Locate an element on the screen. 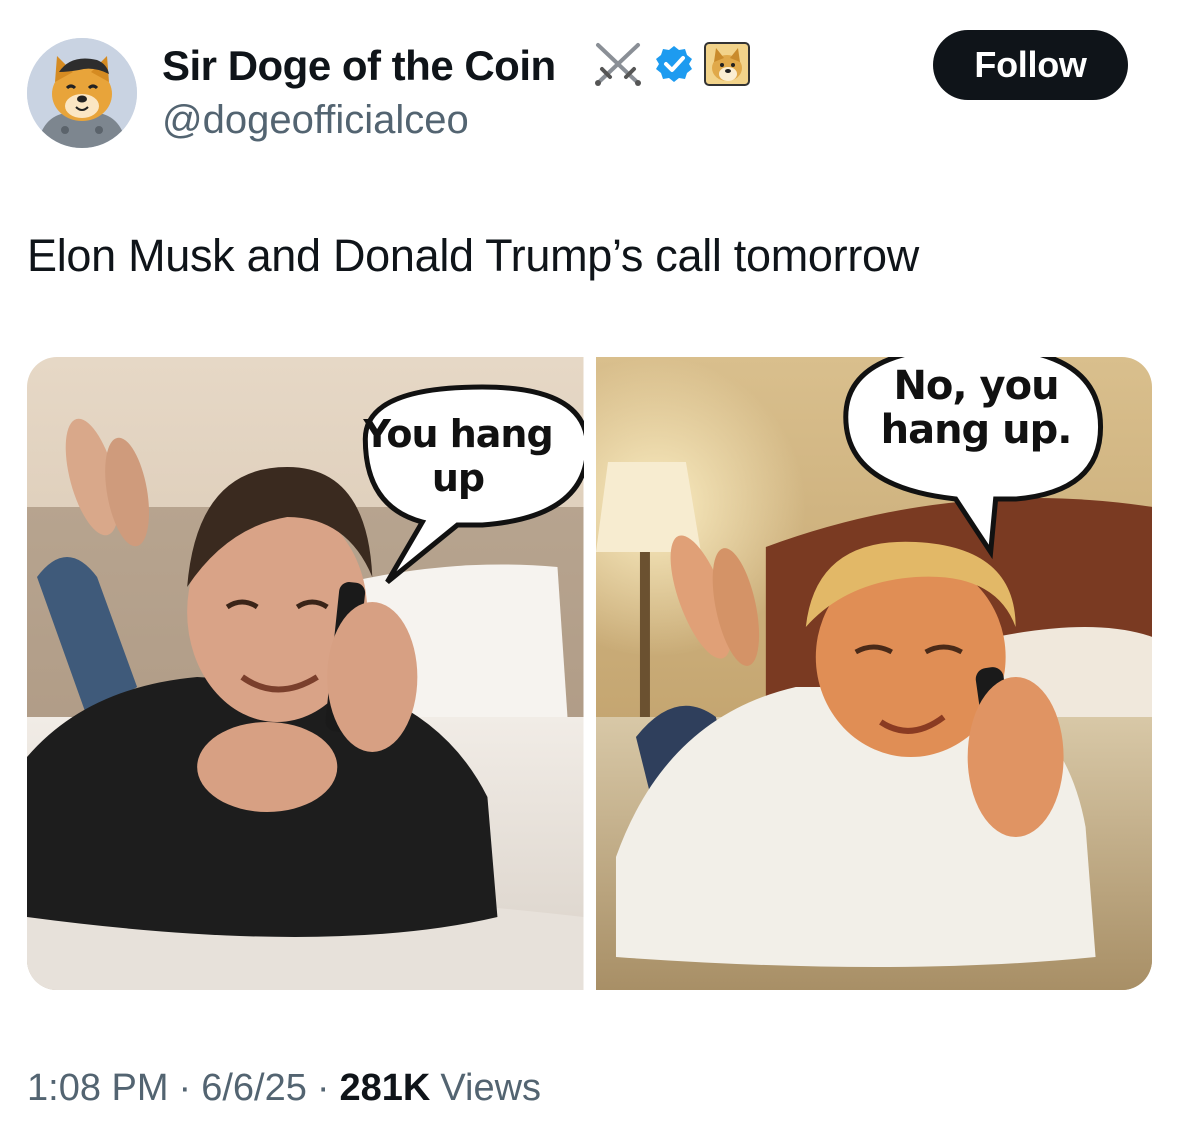 The height and width of the screenshot is (1129, 1179). doge-knight-avatar-icon is located at coordinates (82, 93).